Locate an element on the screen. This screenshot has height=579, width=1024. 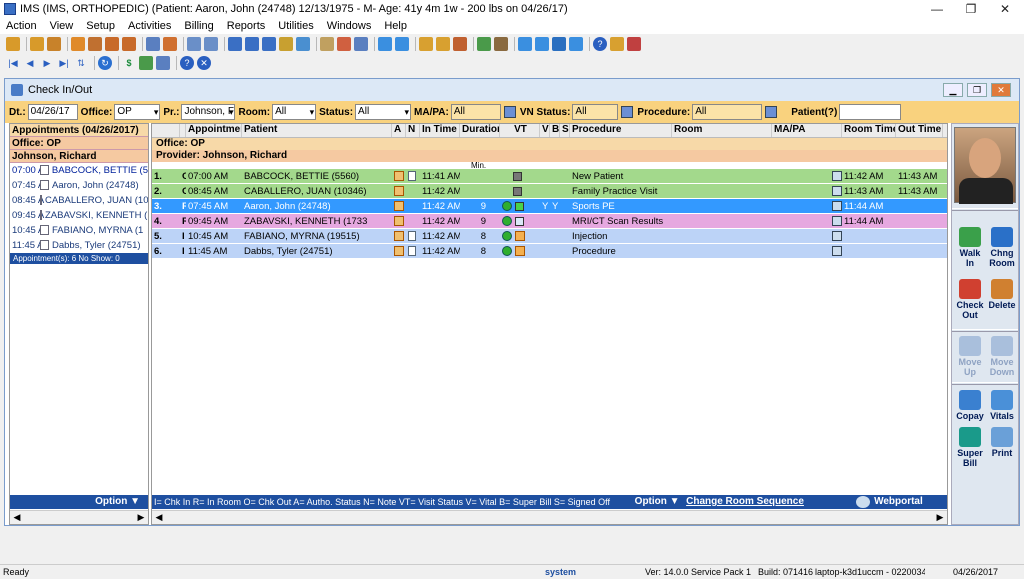
minimize-button: — is located at coordinates (937, 9).